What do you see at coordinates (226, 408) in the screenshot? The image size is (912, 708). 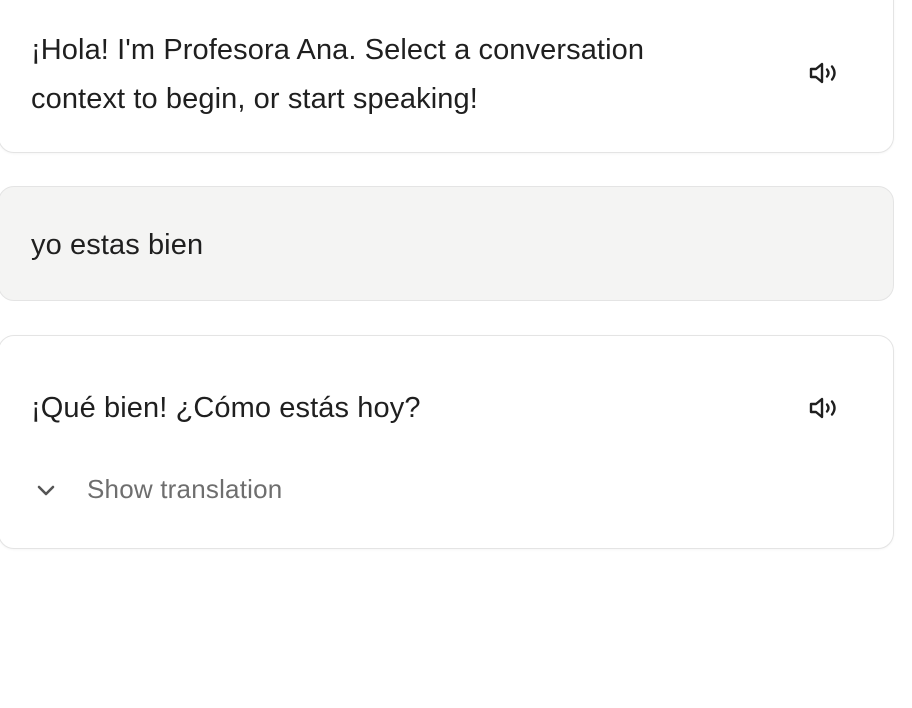 I see `message-text: ¡Qué bien! ¿Cómo estás hoy?` at bounding box center [226, 408].